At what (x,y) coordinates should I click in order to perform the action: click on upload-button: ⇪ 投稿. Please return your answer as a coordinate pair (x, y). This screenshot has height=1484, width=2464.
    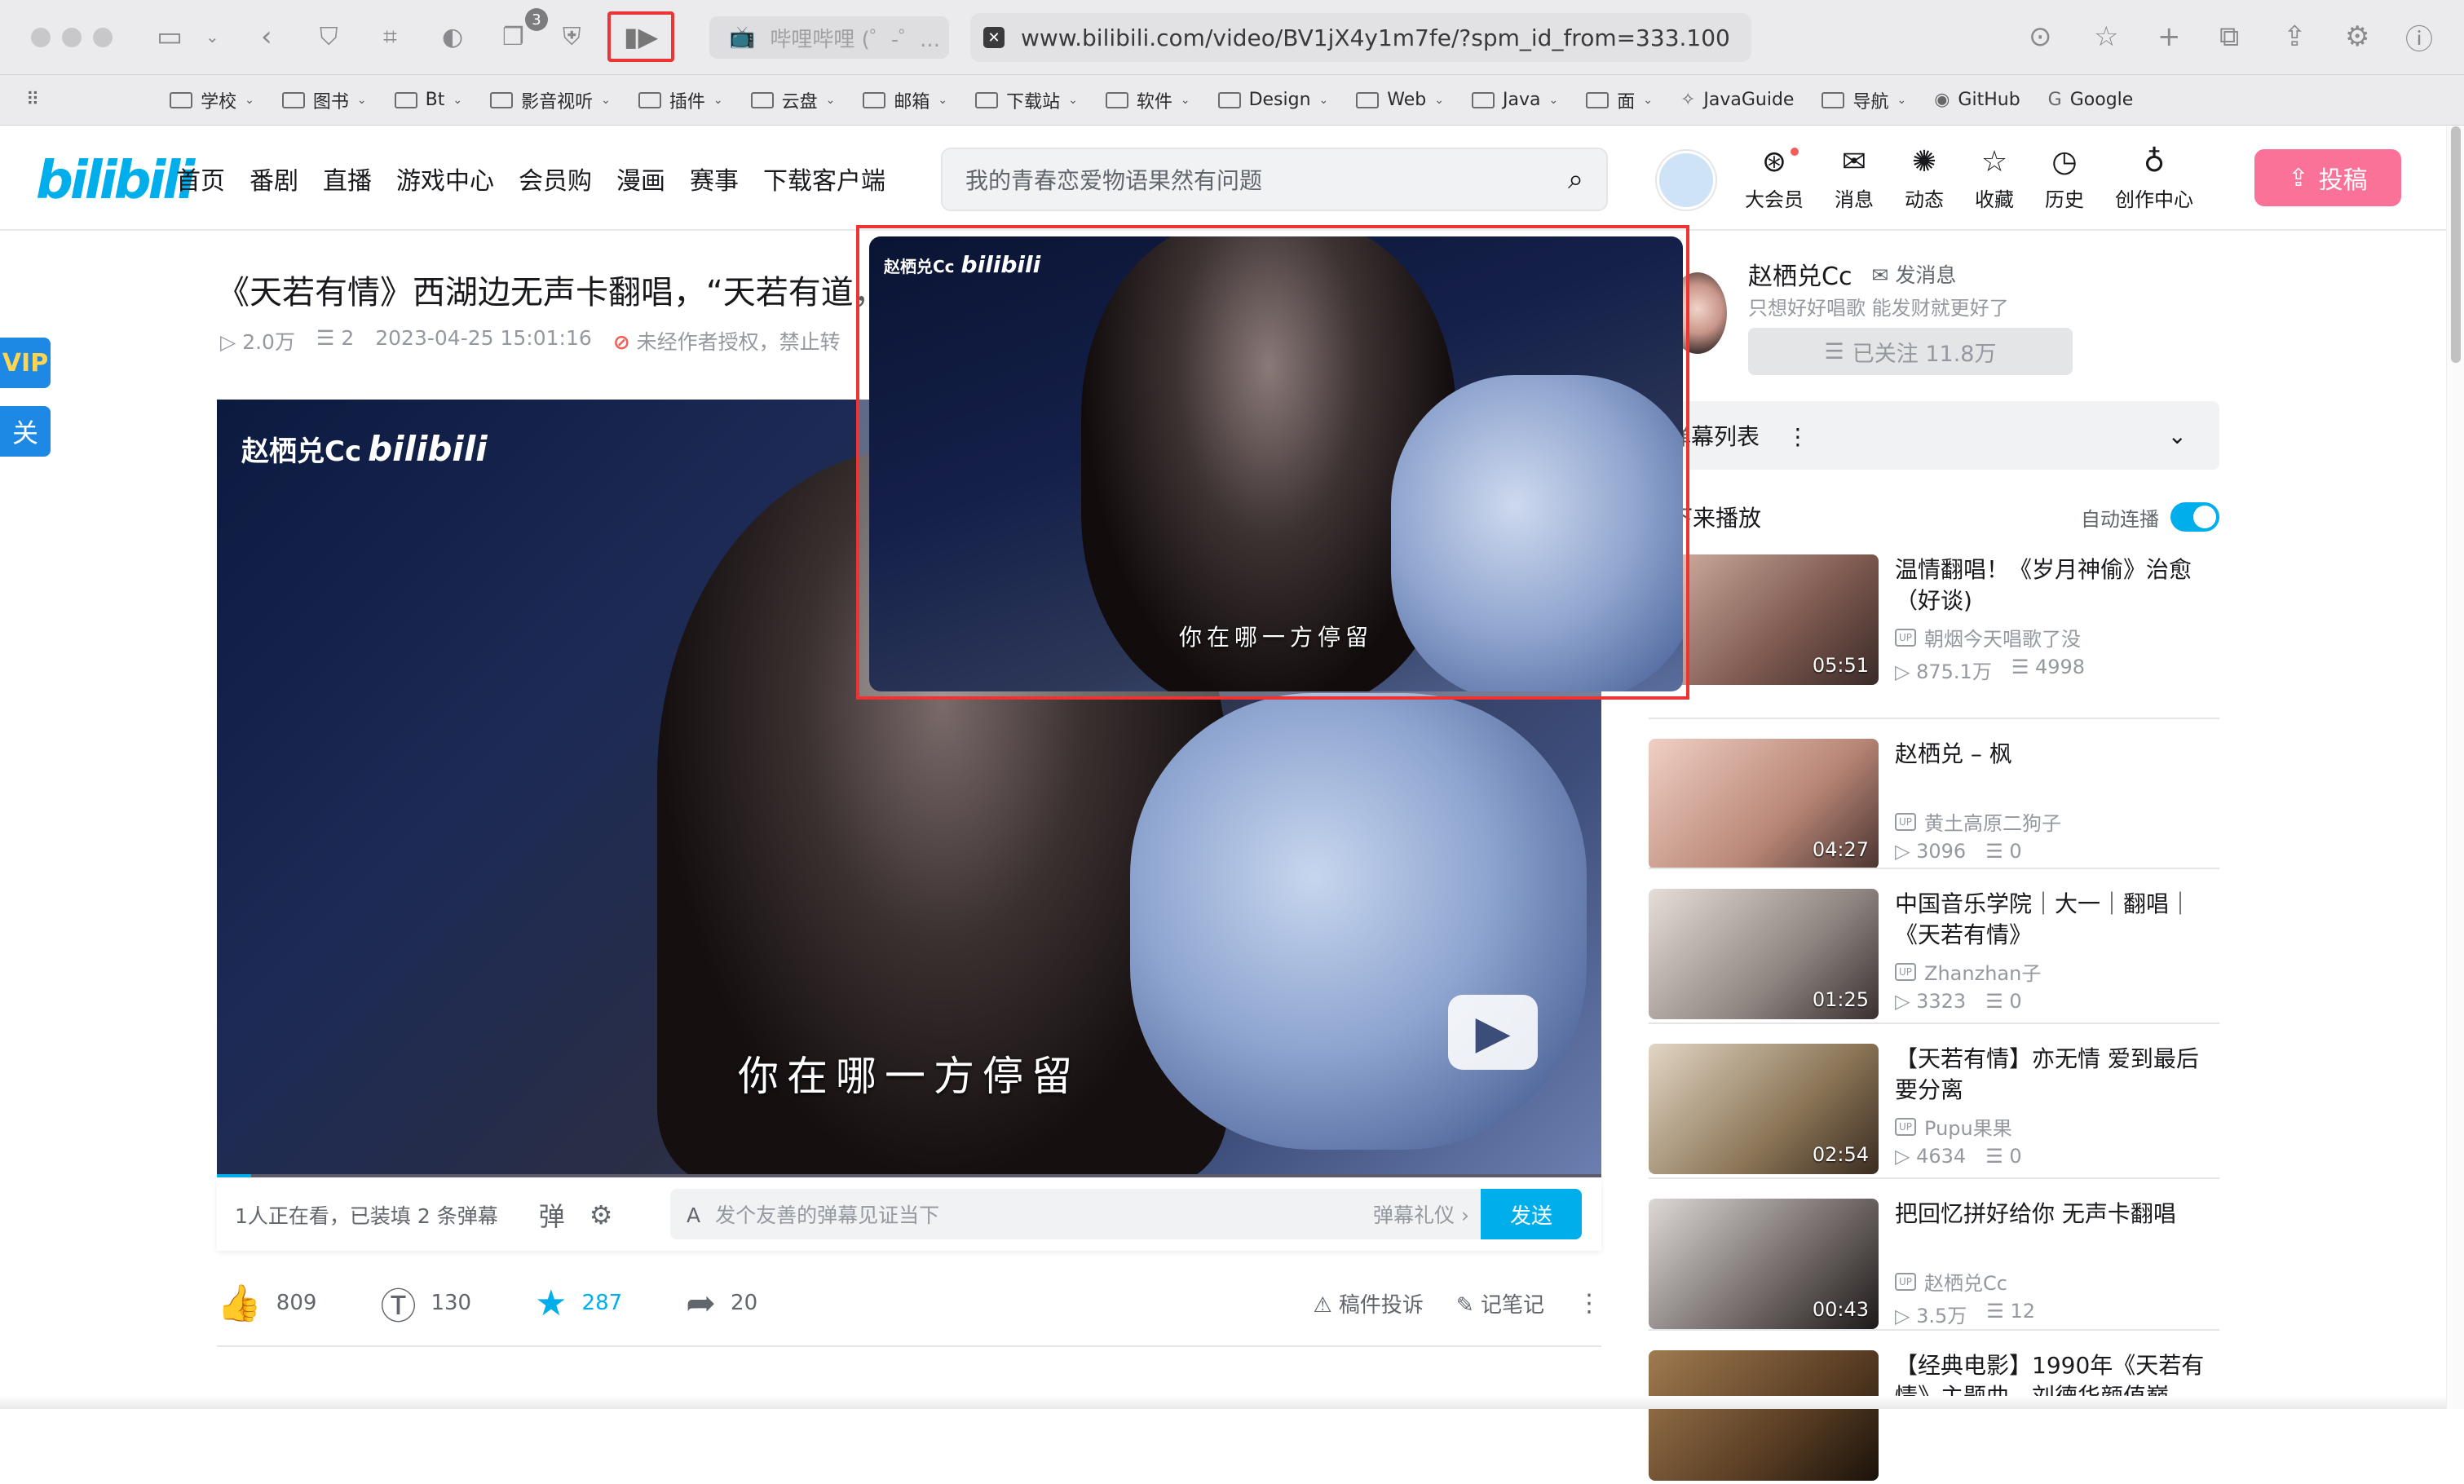
    Looking at the image, I should click on (2327, 177).